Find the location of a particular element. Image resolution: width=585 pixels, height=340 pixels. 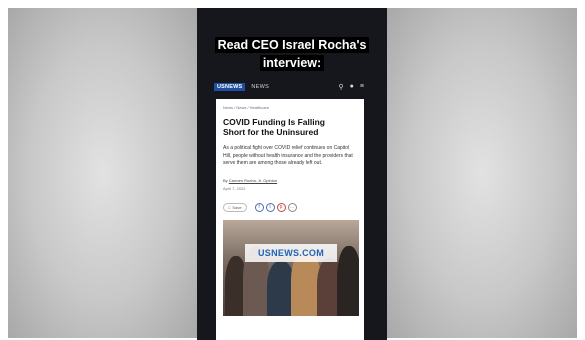

pinterest-icon: p is located at coordinates (281, 207).